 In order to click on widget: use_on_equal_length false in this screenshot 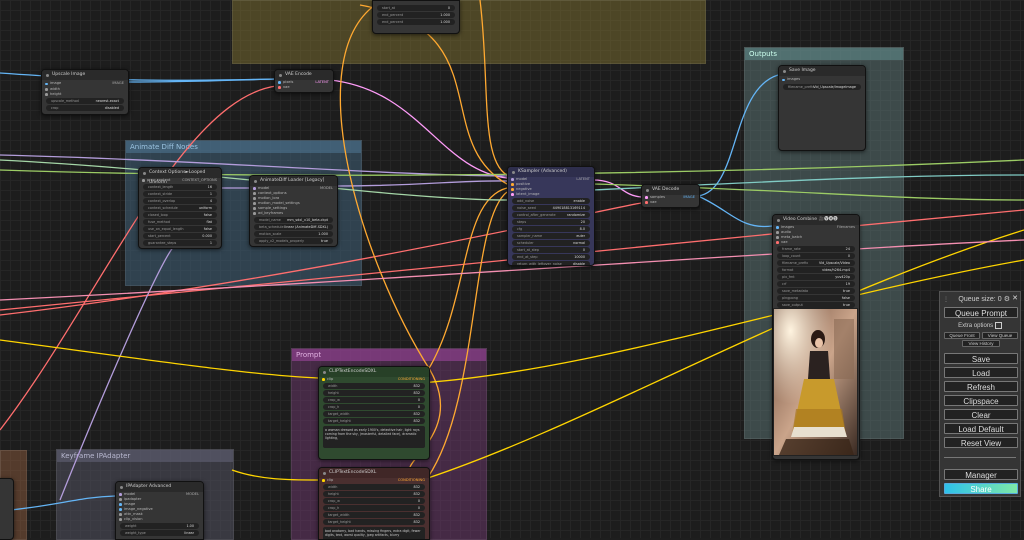, I will do `click(180, 229)`.